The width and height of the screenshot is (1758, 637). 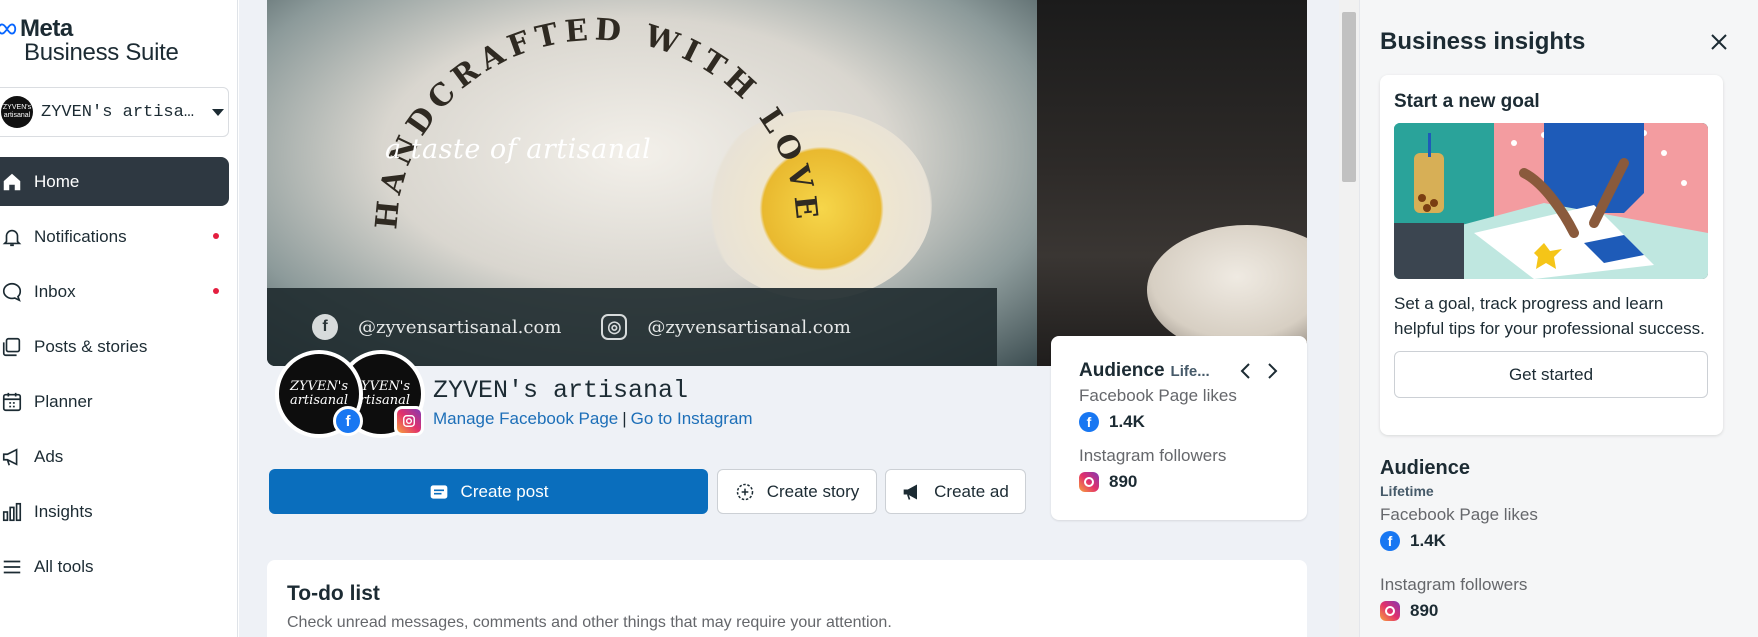 What do you see at coordinates (504, 491) in the screenshot?
I see `create-post-label: Create post` at bounding box center [504, 491].